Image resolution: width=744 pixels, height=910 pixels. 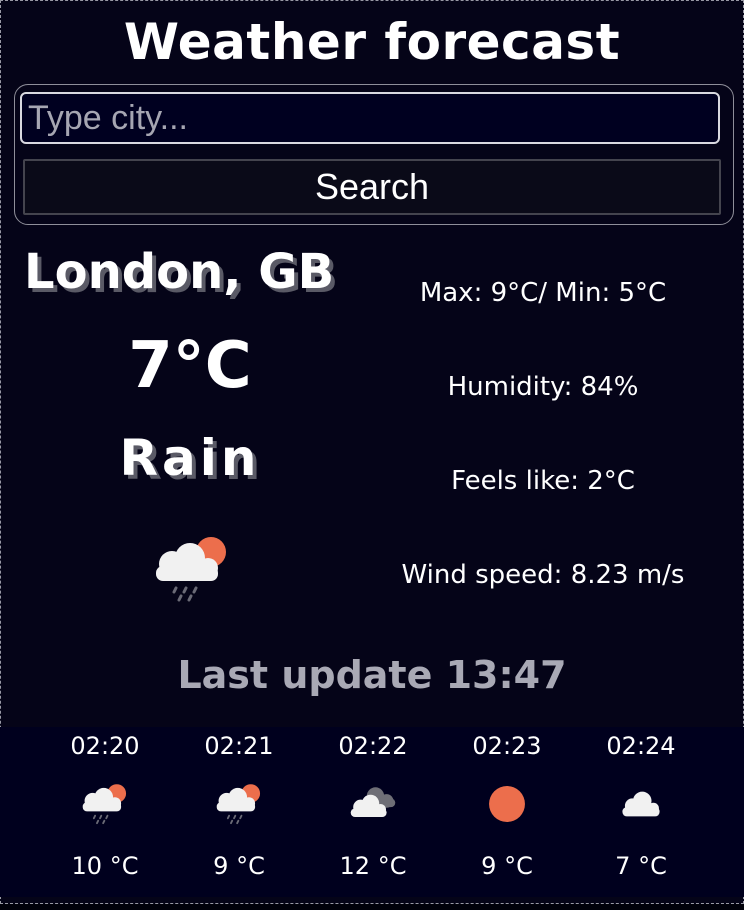 I want to click on last-update: Last update 13:47, so click(x=372, y=675).